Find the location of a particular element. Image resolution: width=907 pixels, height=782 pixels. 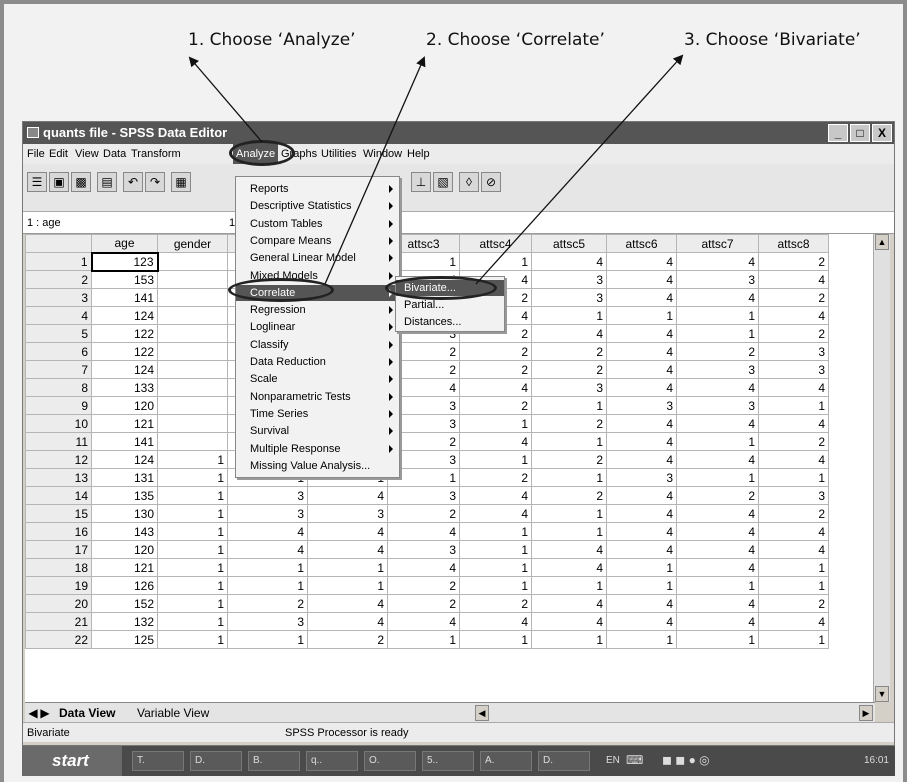

taskbar-item: T. is located at coordinates (158, 761).